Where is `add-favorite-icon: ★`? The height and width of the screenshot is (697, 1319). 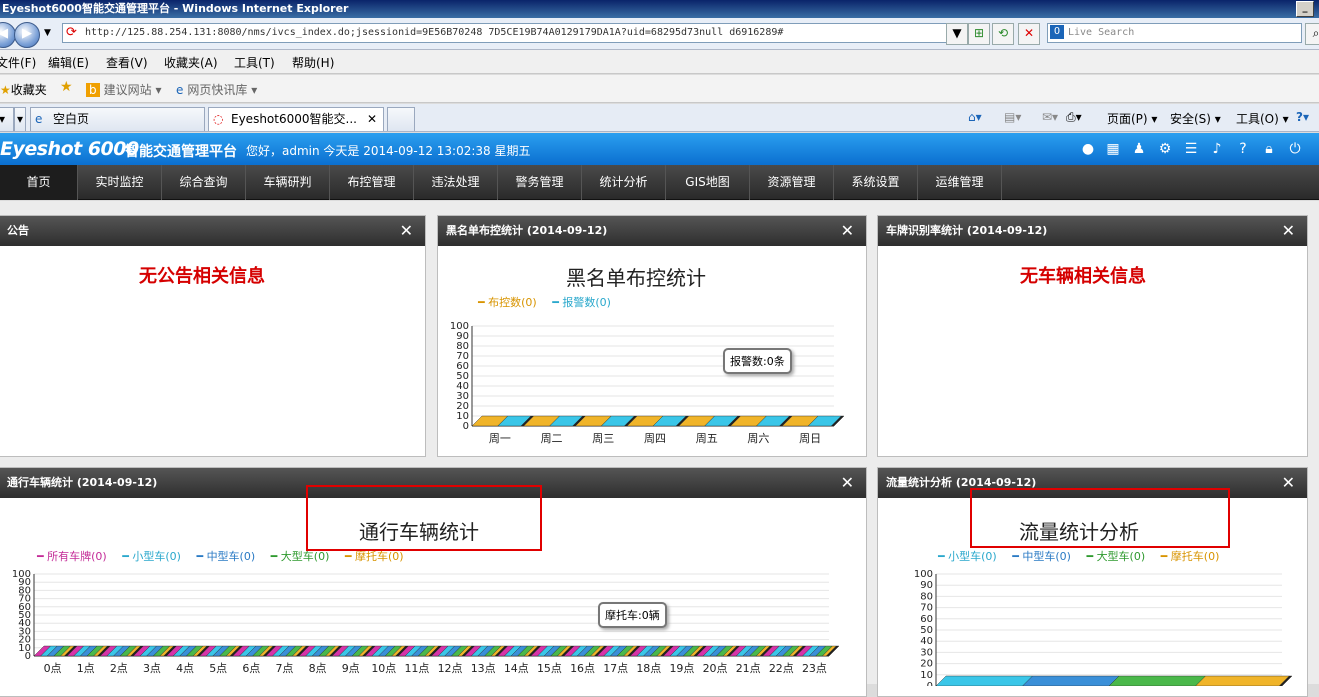 add-favorite-icon: ★ is located at coordinates (66, 87).